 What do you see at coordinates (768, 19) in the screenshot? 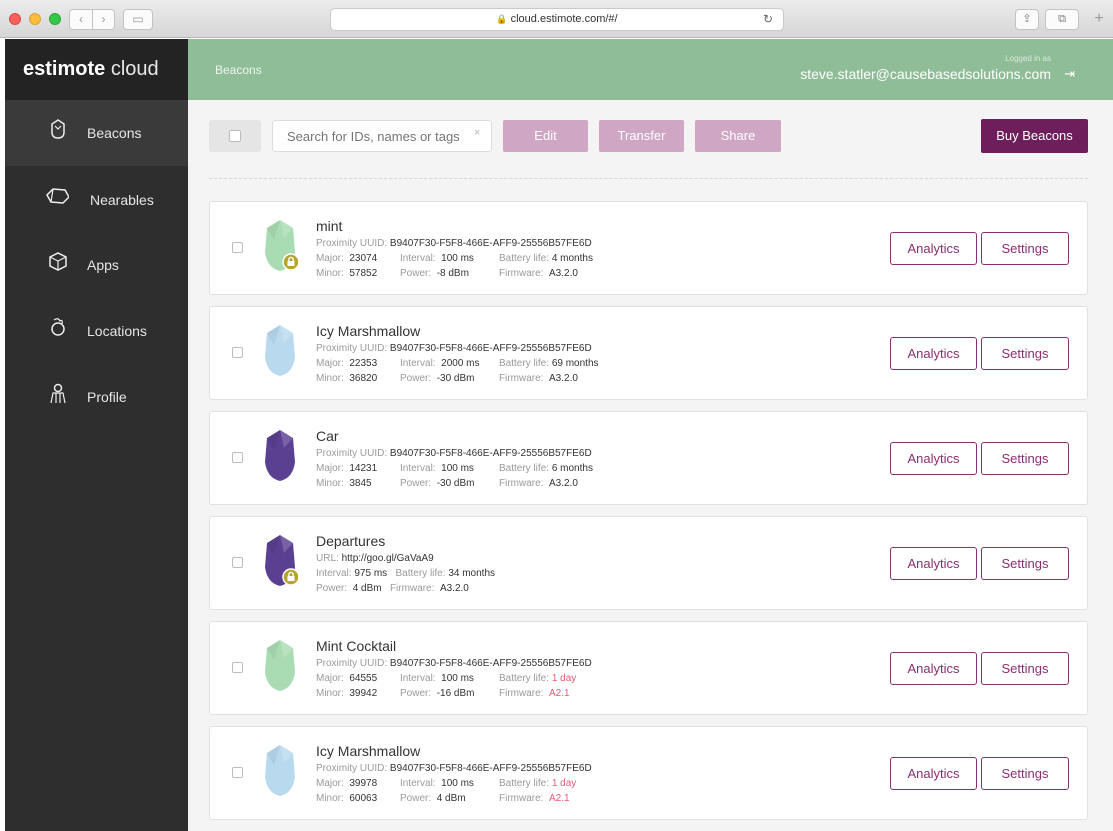
I see `reload-icon: ↻` at bounding box center [768, 19].